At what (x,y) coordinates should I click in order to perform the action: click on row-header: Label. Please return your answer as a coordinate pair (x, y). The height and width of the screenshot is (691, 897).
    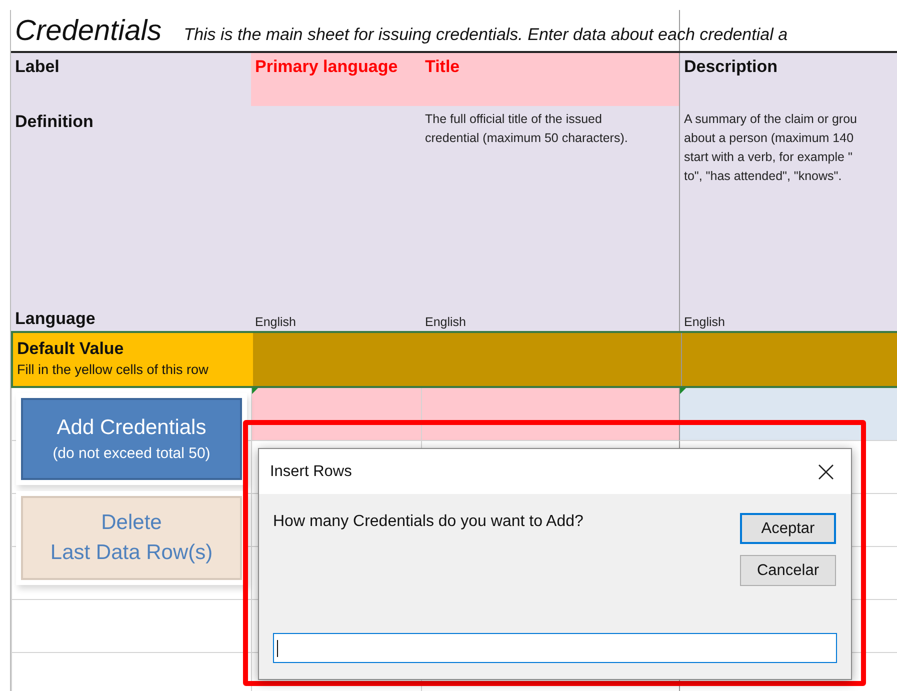
    Looking at the image, I should click on (37, 66).